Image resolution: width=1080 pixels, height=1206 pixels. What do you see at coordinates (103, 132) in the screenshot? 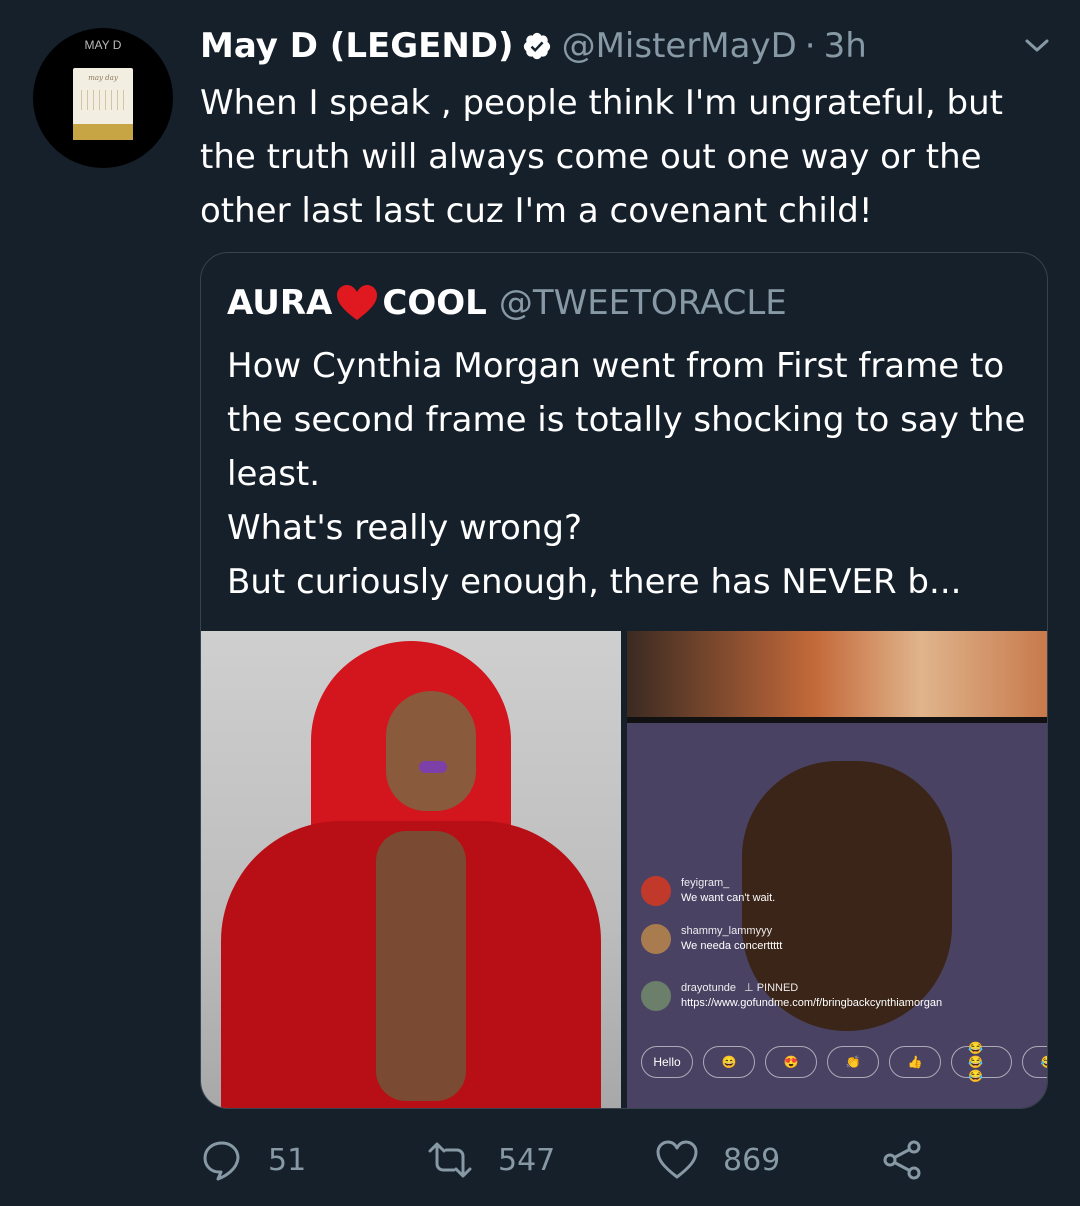
I see `avatar-card-base` at bounding box center [103, 132].